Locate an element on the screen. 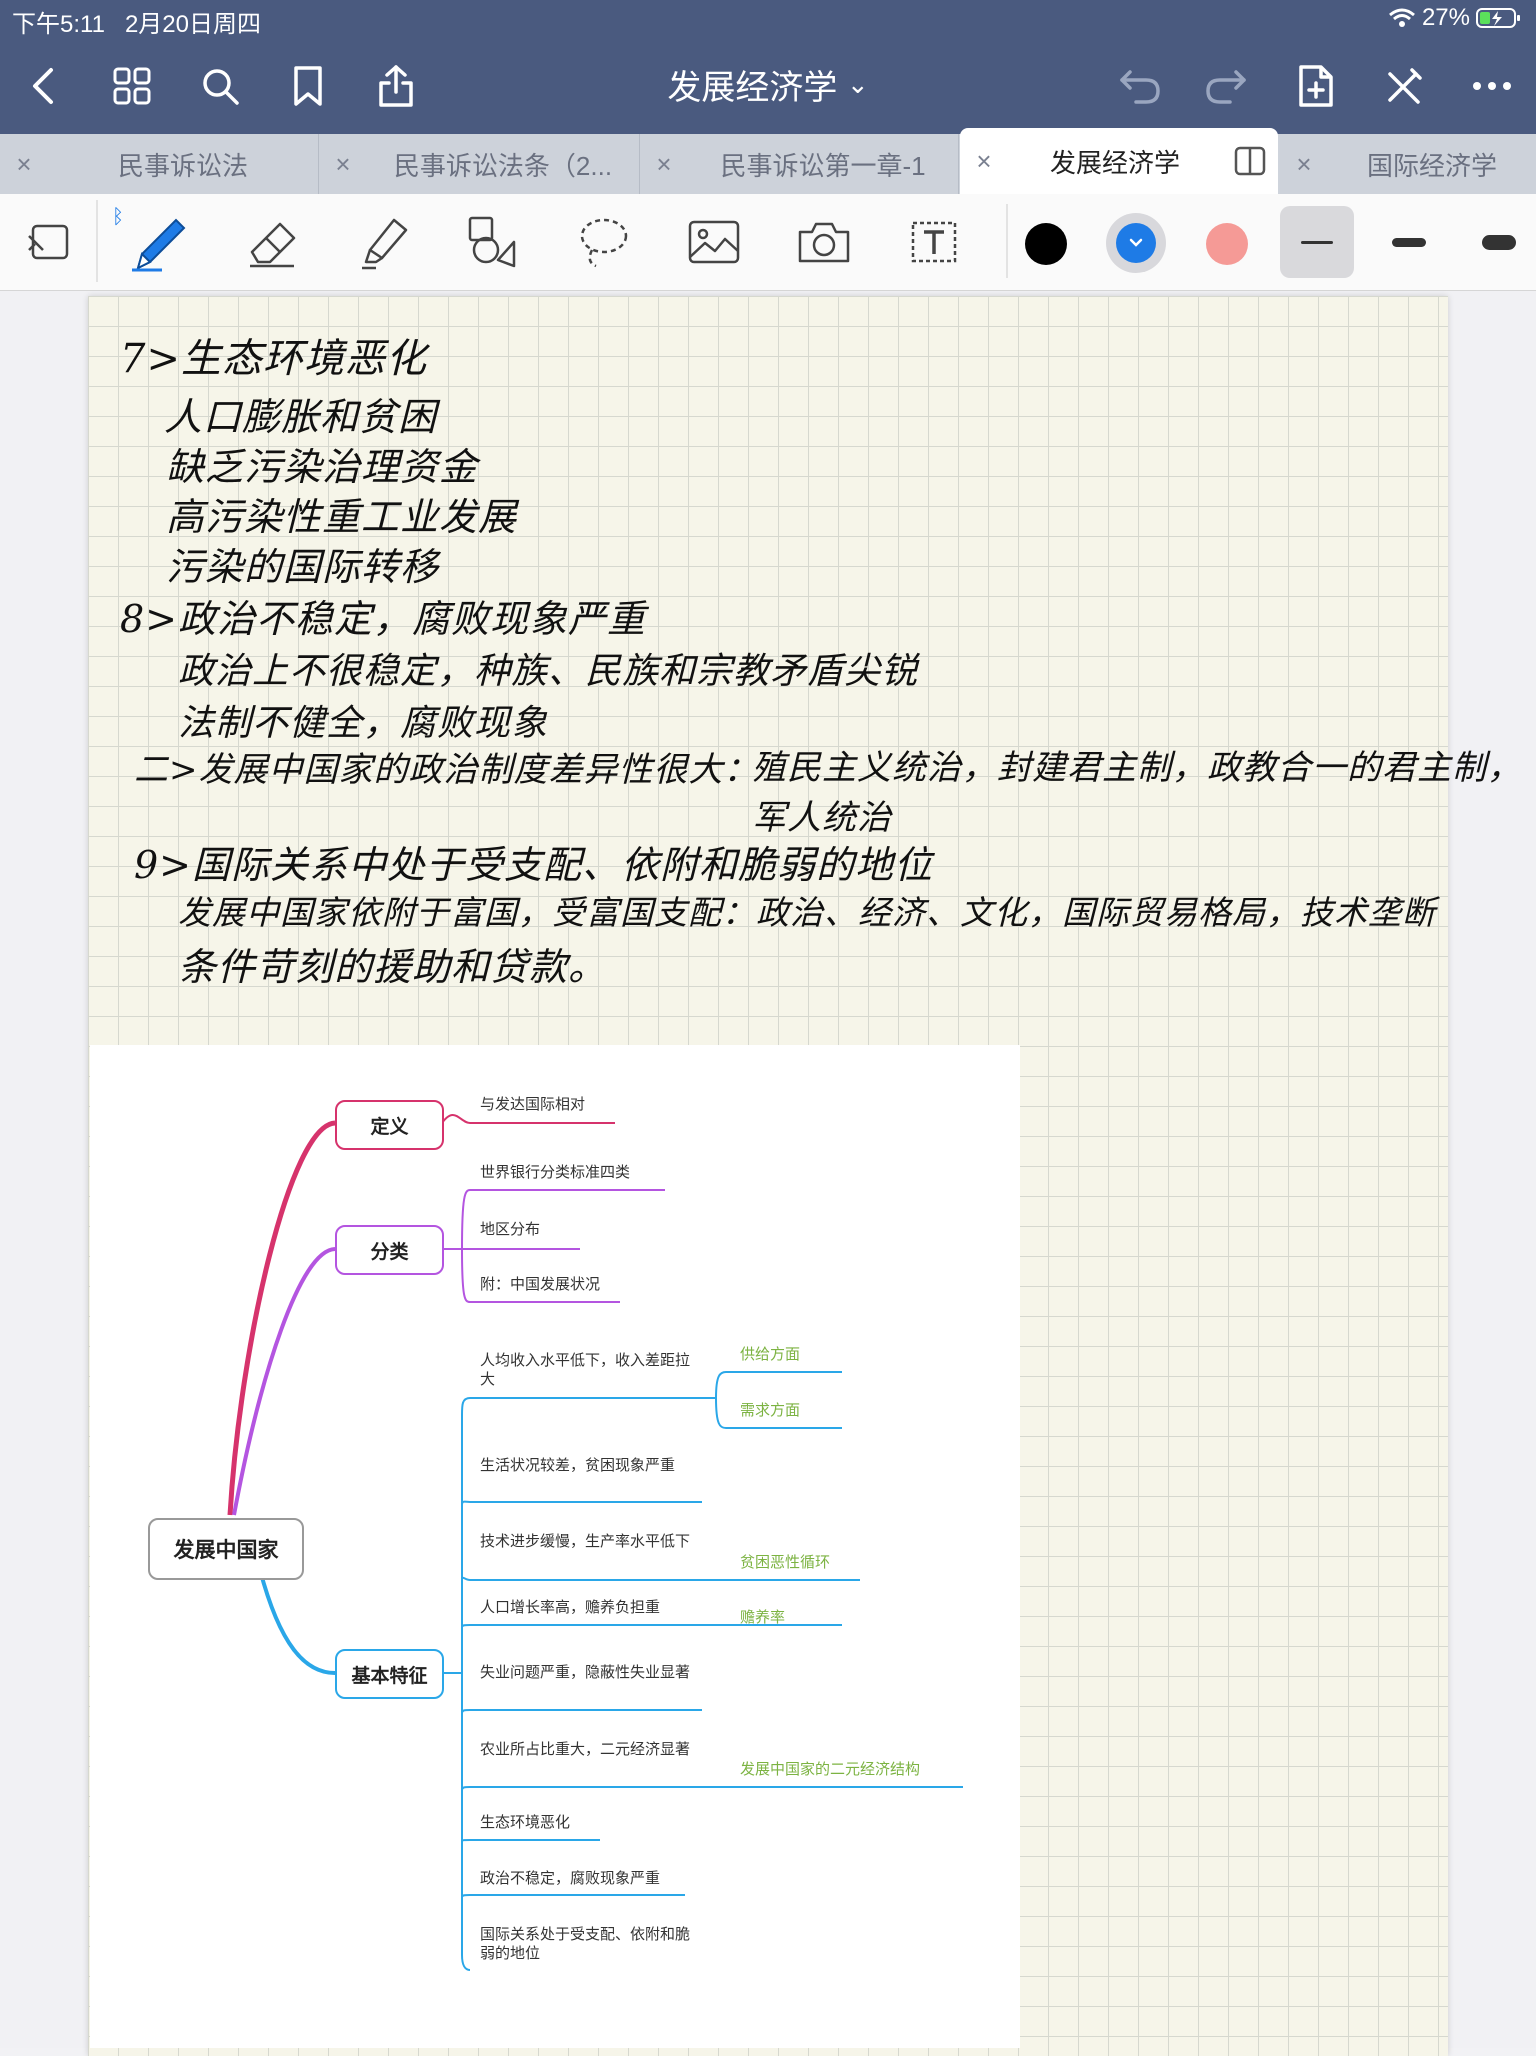 This screenshot has height=2056, width=1536. mindmap-leaf: 世界银行分类标准四类 is located at coordinates (555, 1172).